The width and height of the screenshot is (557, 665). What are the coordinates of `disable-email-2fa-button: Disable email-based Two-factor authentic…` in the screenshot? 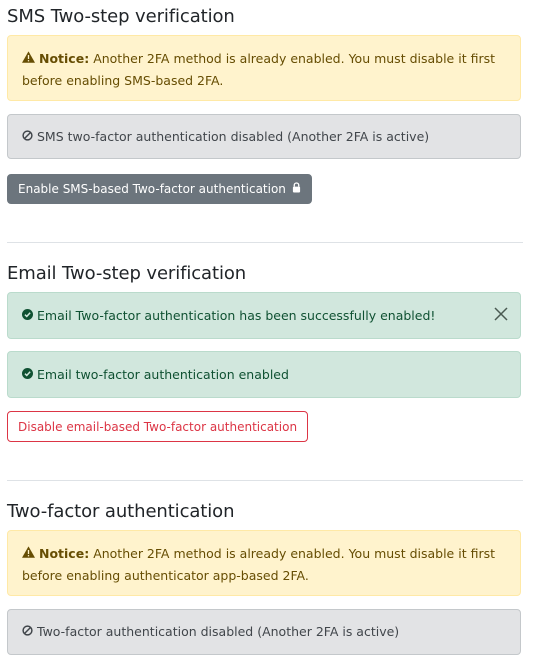 It's located at (158, 426).